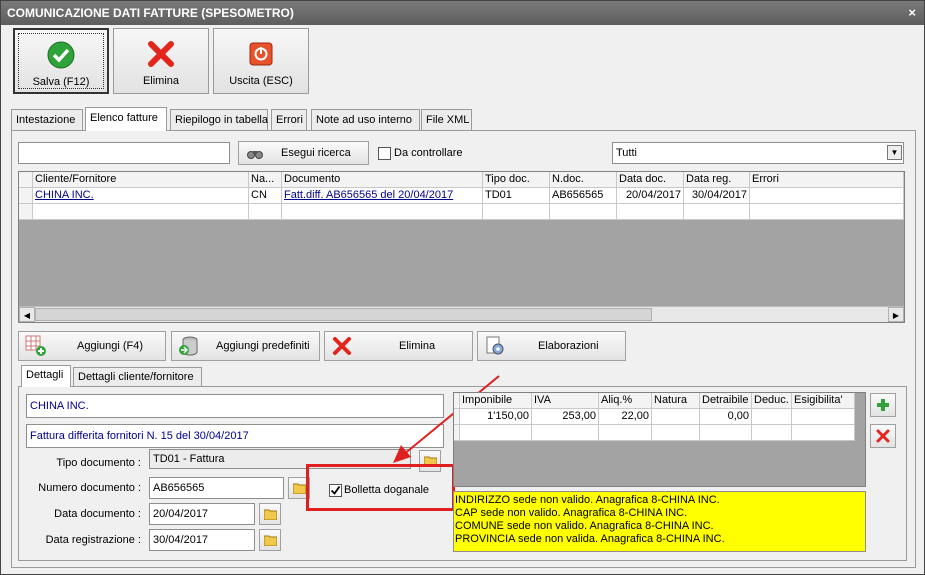 This screenshot has height=575, width=925. What do you see at coordinates (343, 314) in the screenshot?
I see `scroll-thumb` at bounding box center [343, 314].